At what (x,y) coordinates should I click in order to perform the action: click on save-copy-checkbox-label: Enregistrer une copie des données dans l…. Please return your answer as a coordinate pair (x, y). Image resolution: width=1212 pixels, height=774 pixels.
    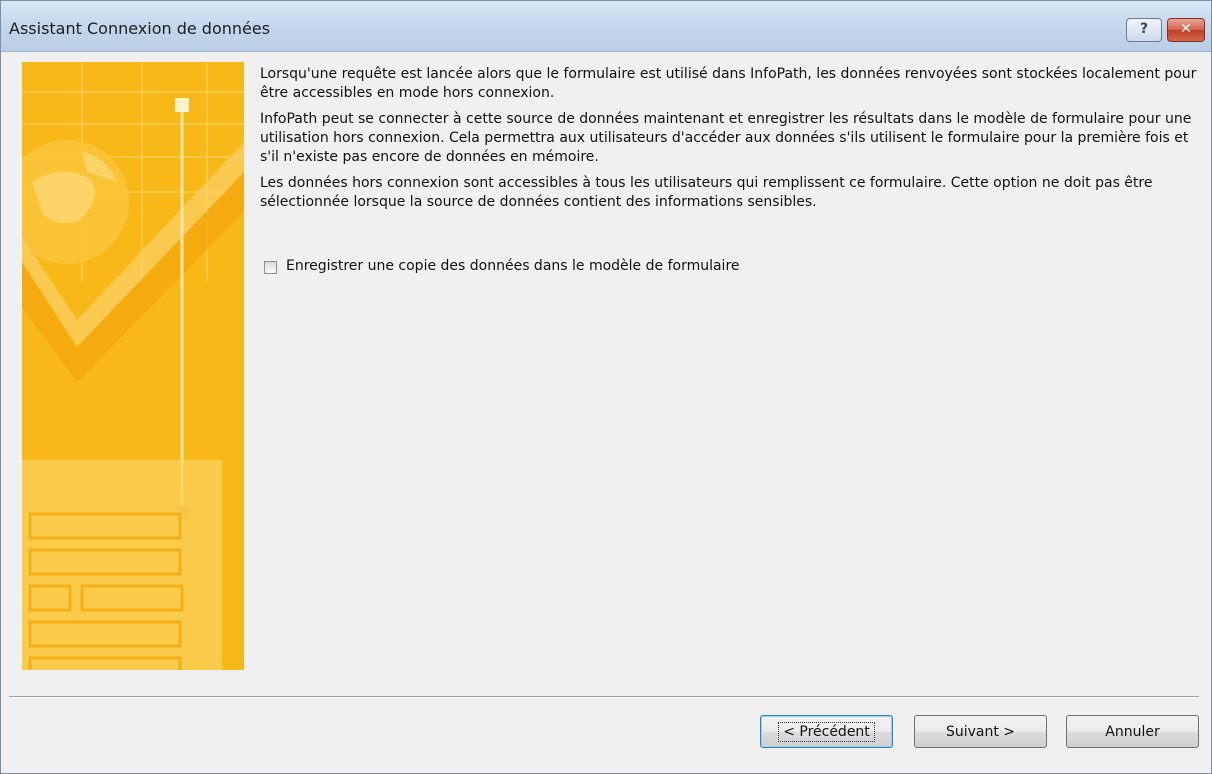
    Looking at the image, I should click on (513, 266).